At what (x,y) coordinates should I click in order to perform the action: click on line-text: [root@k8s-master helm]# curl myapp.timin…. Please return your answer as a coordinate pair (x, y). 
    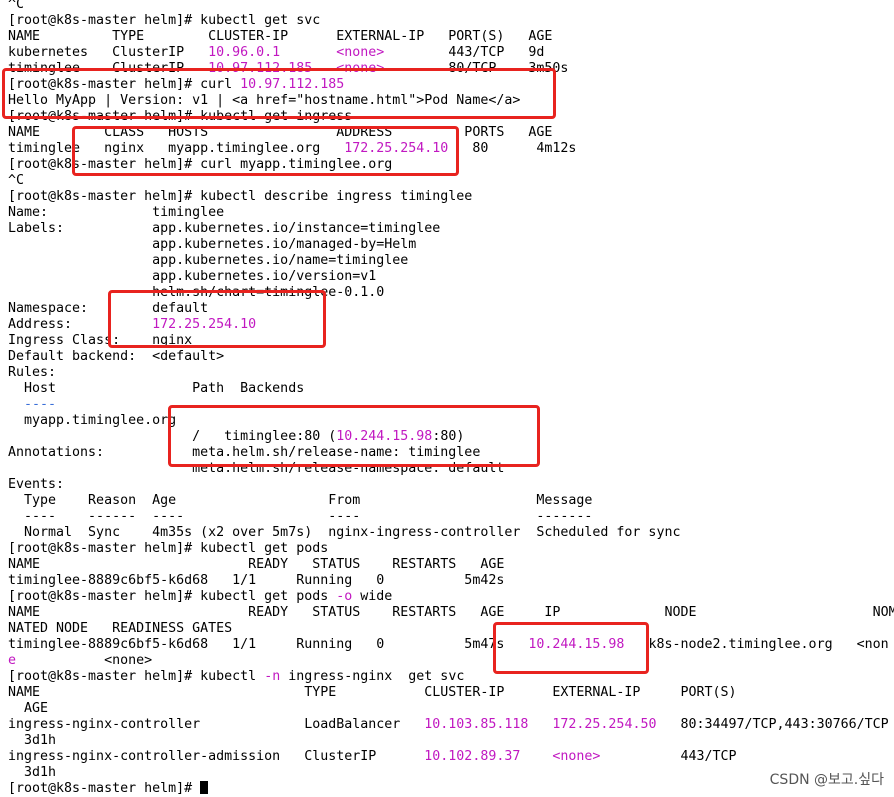
    Looking at the image, I should click on (200, 164).